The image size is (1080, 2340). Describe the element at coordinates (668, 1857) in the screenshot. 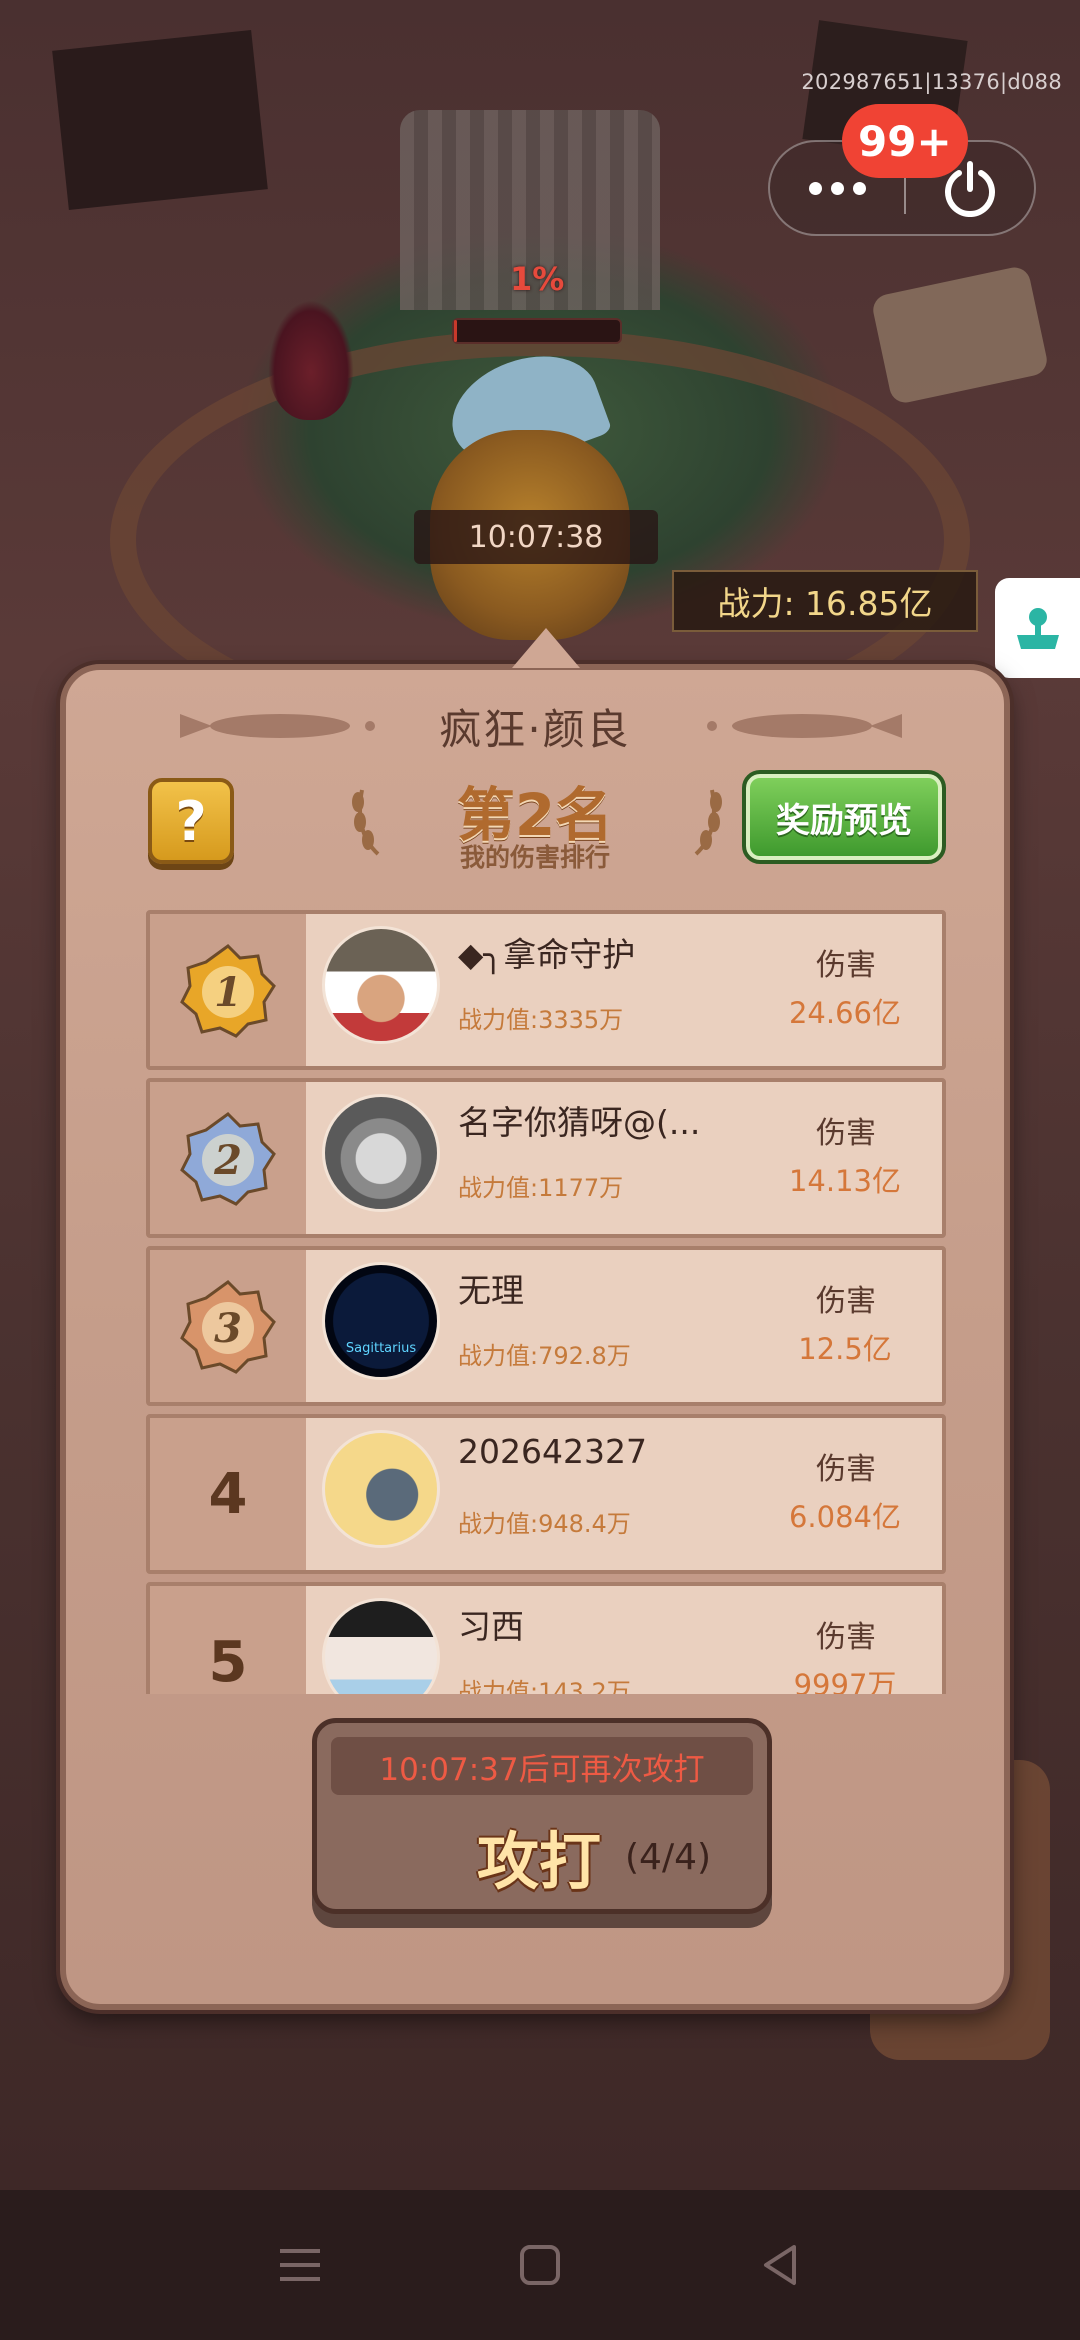

I see `attack-count: (4/4)` at that location.